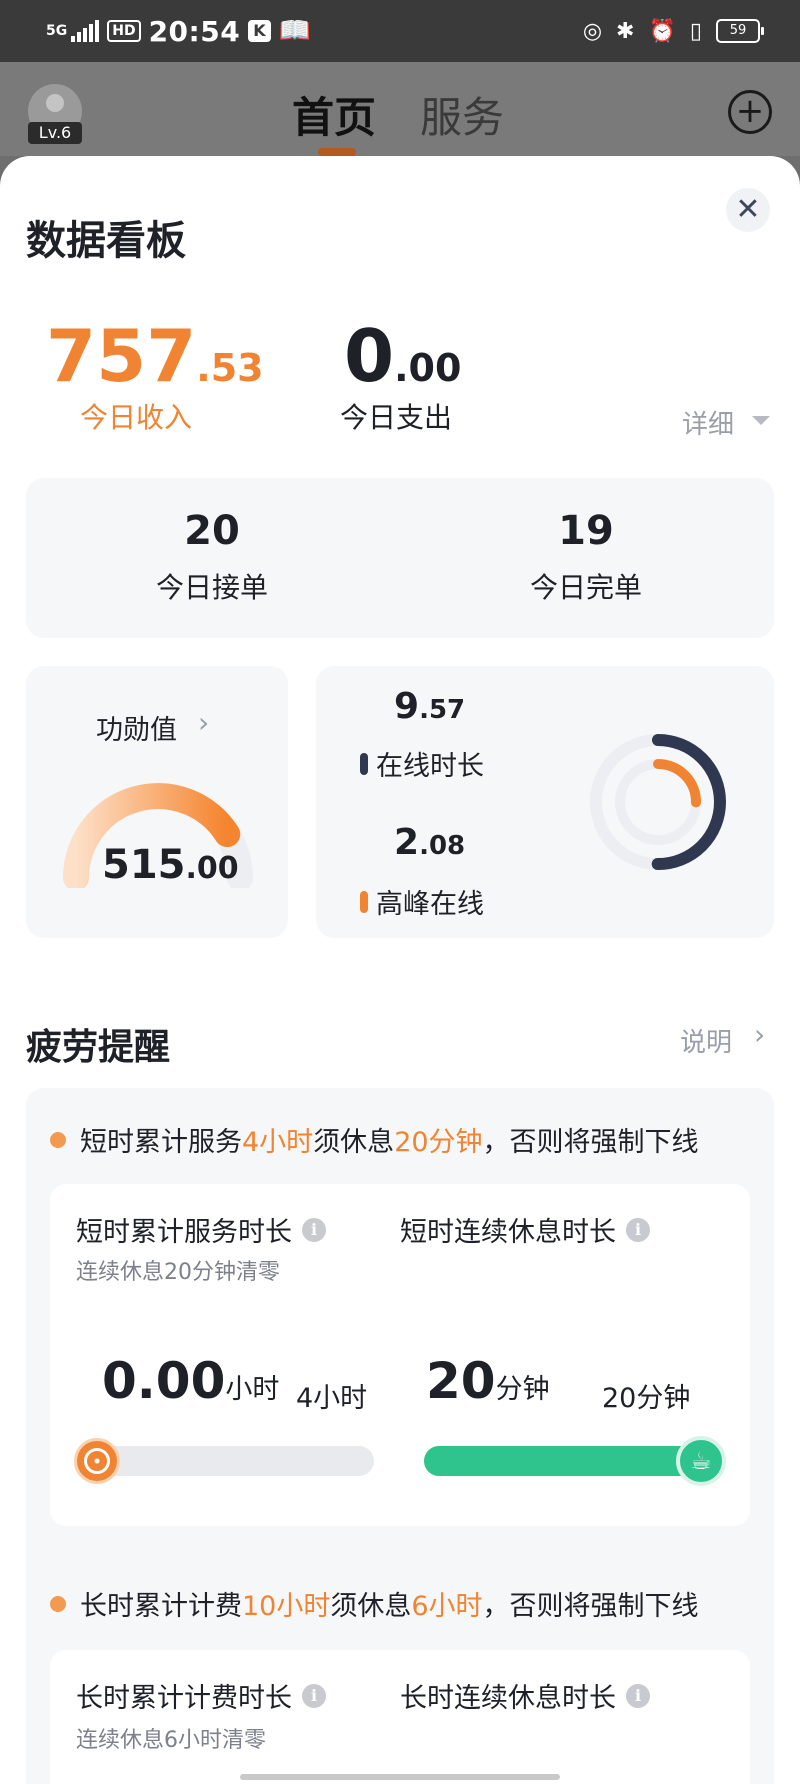  I want to click on short-rule: 短时累计服务 4小时 须休息 20分钟 ，否则将强制下线, so click(374, 1139).